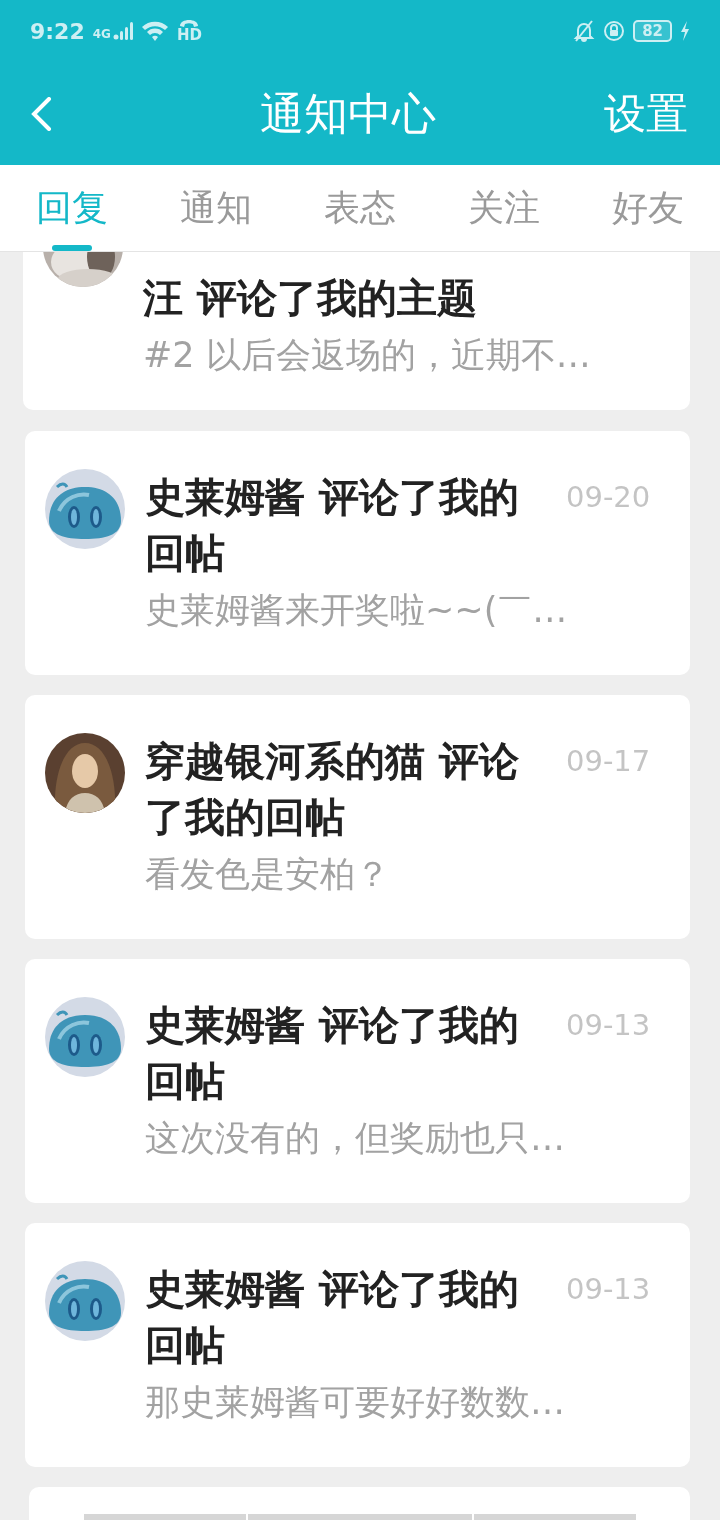 This screenshot has width=720, height=1520. What do you see at coordinates (101, 34) in the screenshot?
I see `network-label: 4G` at bounding box center [101, 34].